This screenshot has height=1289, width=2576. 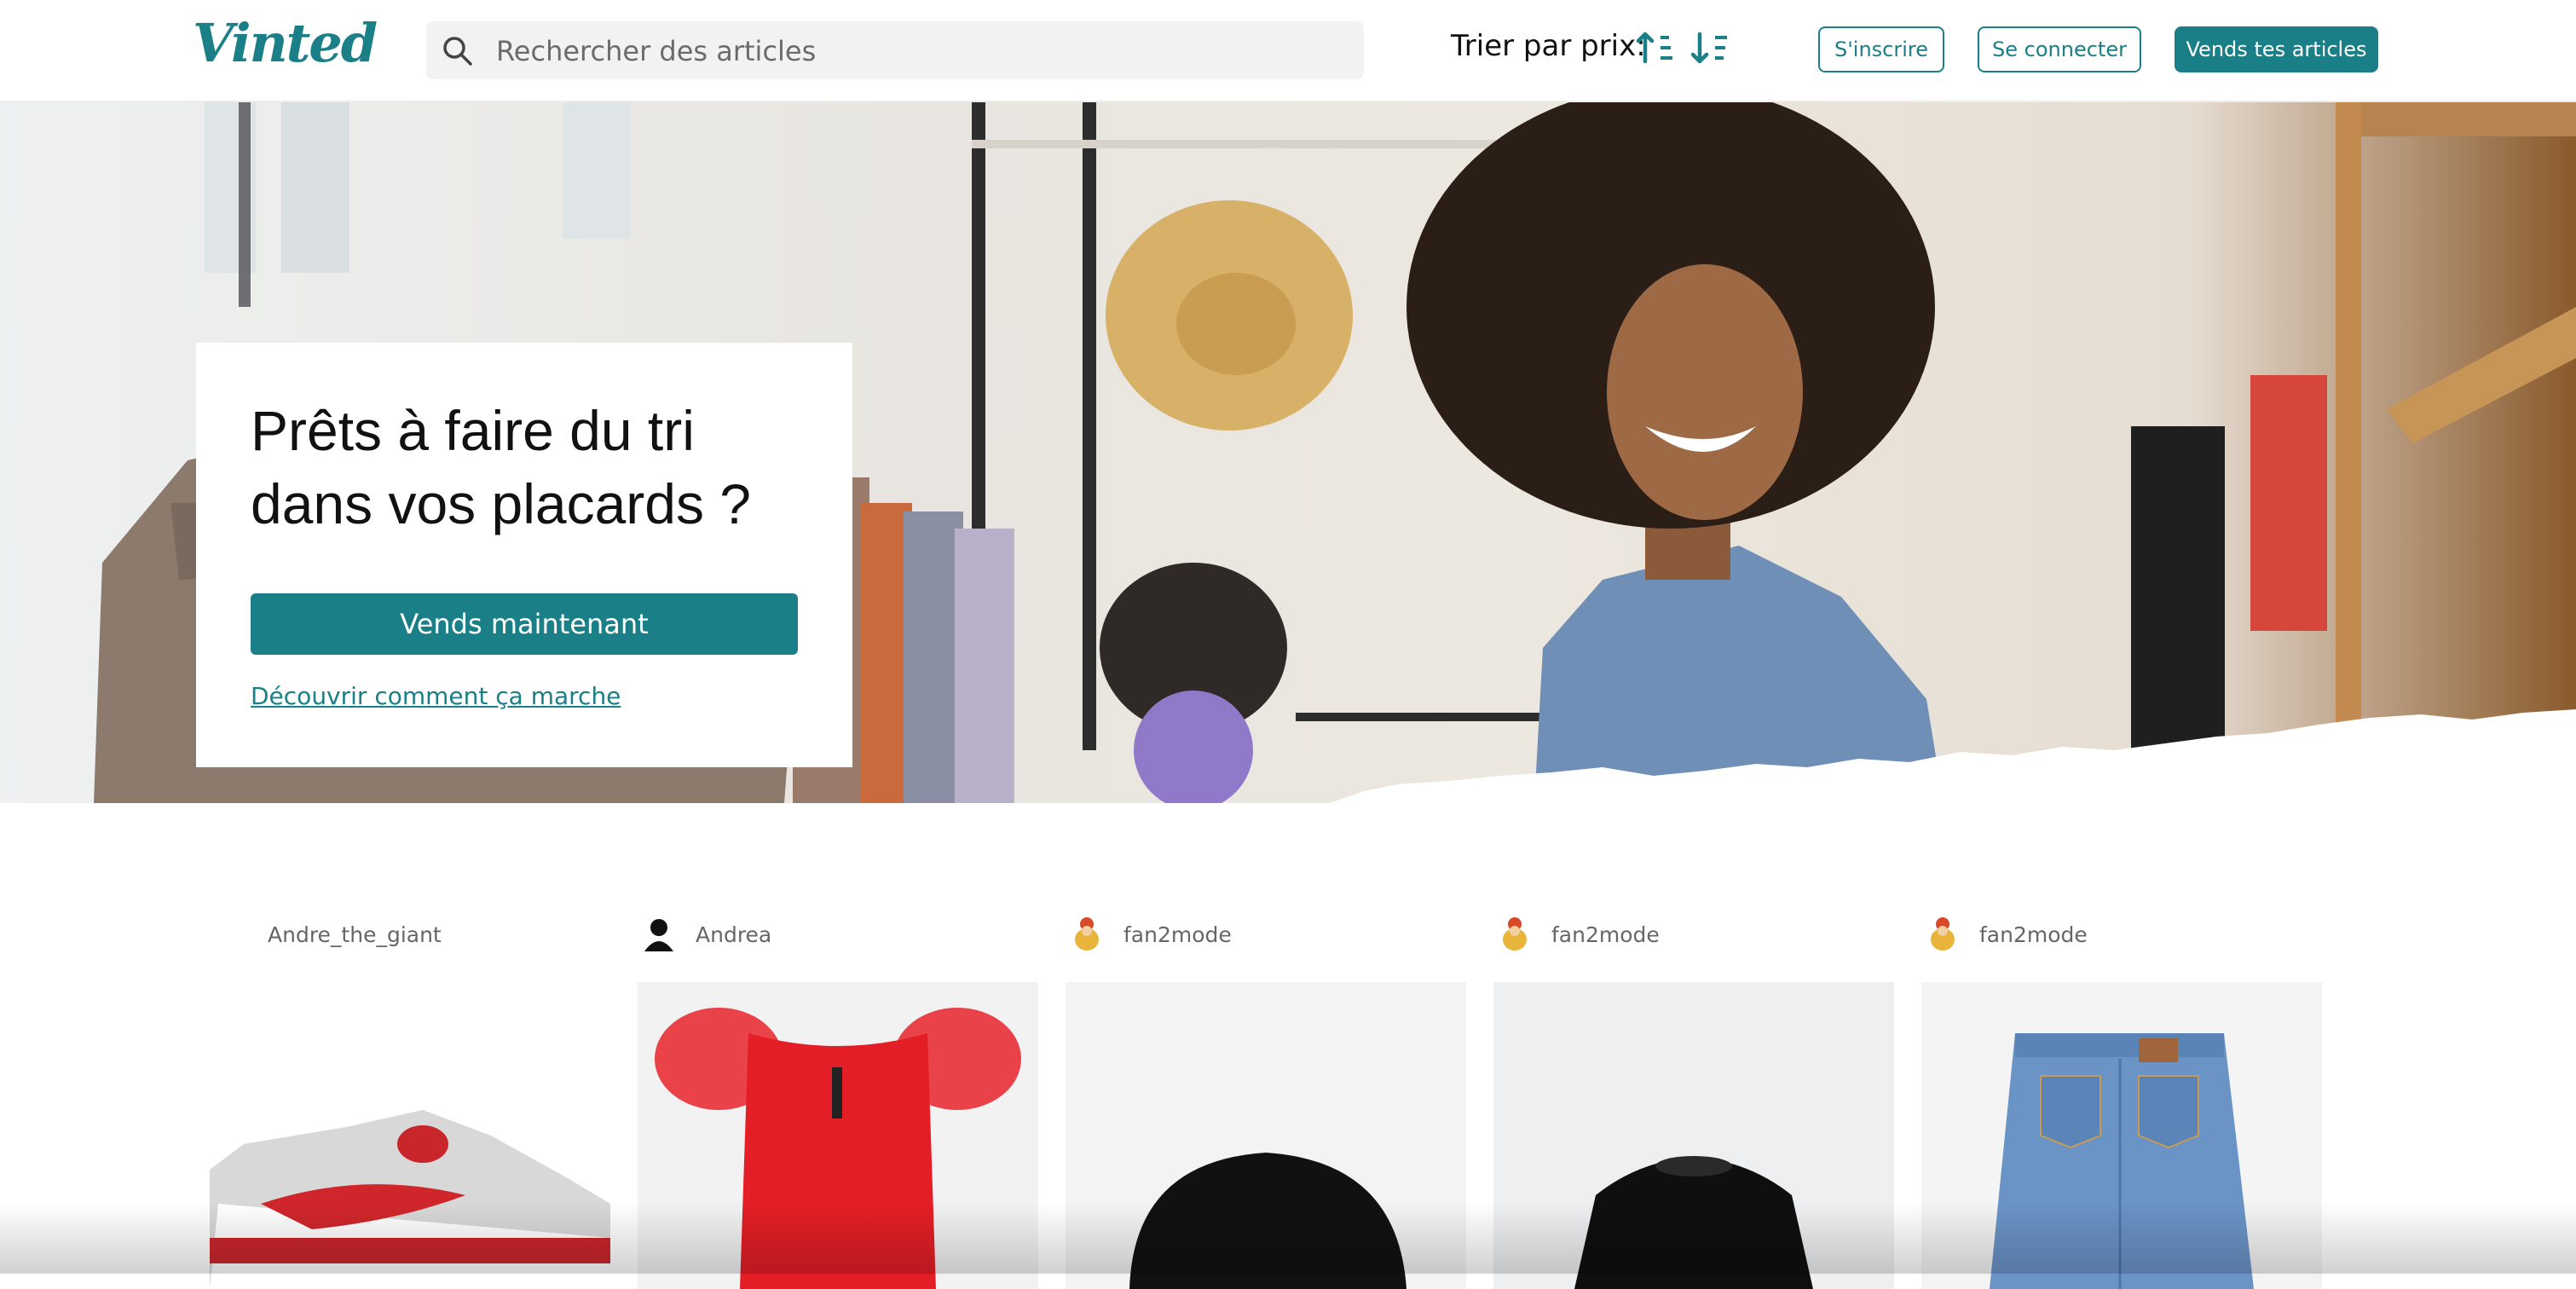 What do you see at coordinates (501, 467) in the screenshot?
I see `hero-title: Prêts à faire du tri dans vos placards ?` at bounding box center [501, 467].